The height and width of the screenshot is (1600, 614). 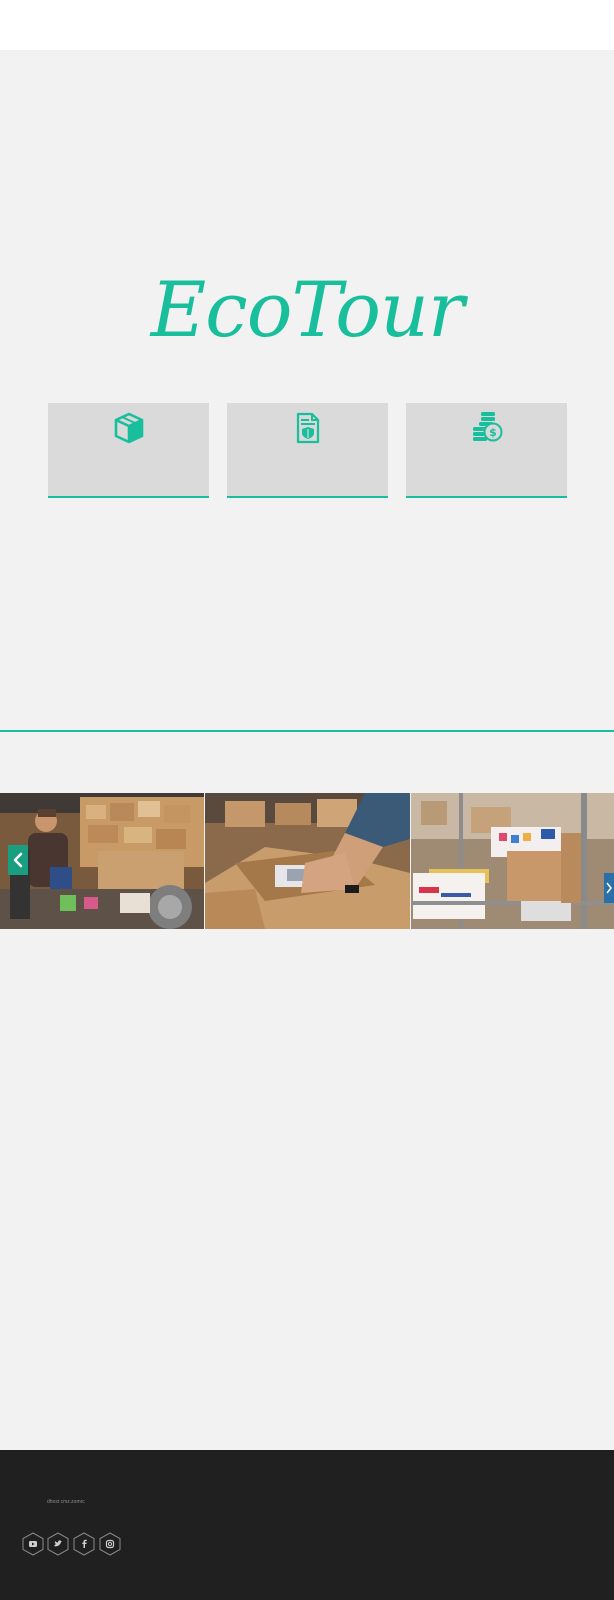 What do you see at coordinates (609, 888) in the screenshot?
I see `chevron-right-icon` at bounding box center [609, 888].